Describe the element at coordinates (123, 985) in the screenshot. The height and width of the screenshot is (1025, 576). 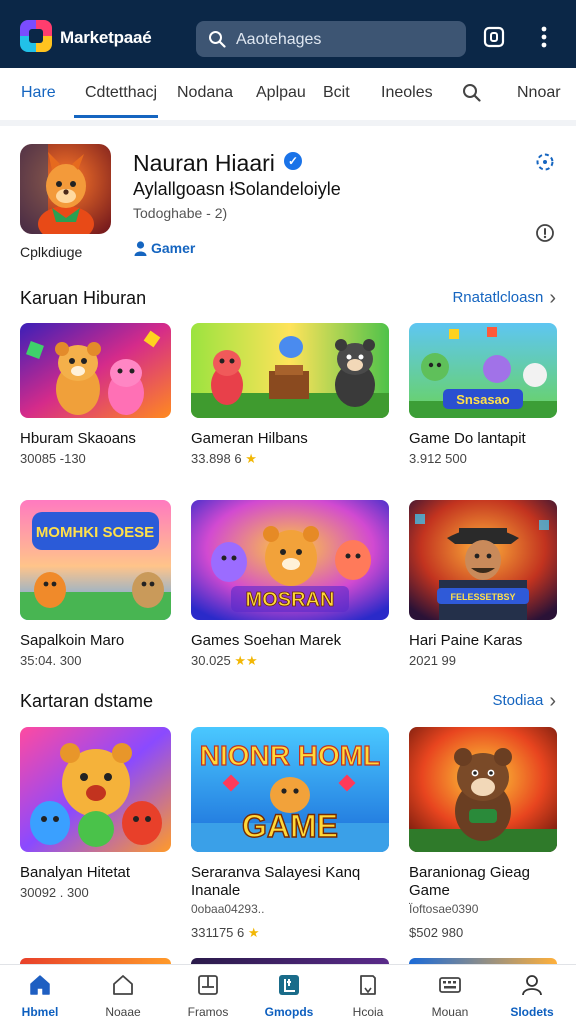
I see `home-outline-icon` at that location.